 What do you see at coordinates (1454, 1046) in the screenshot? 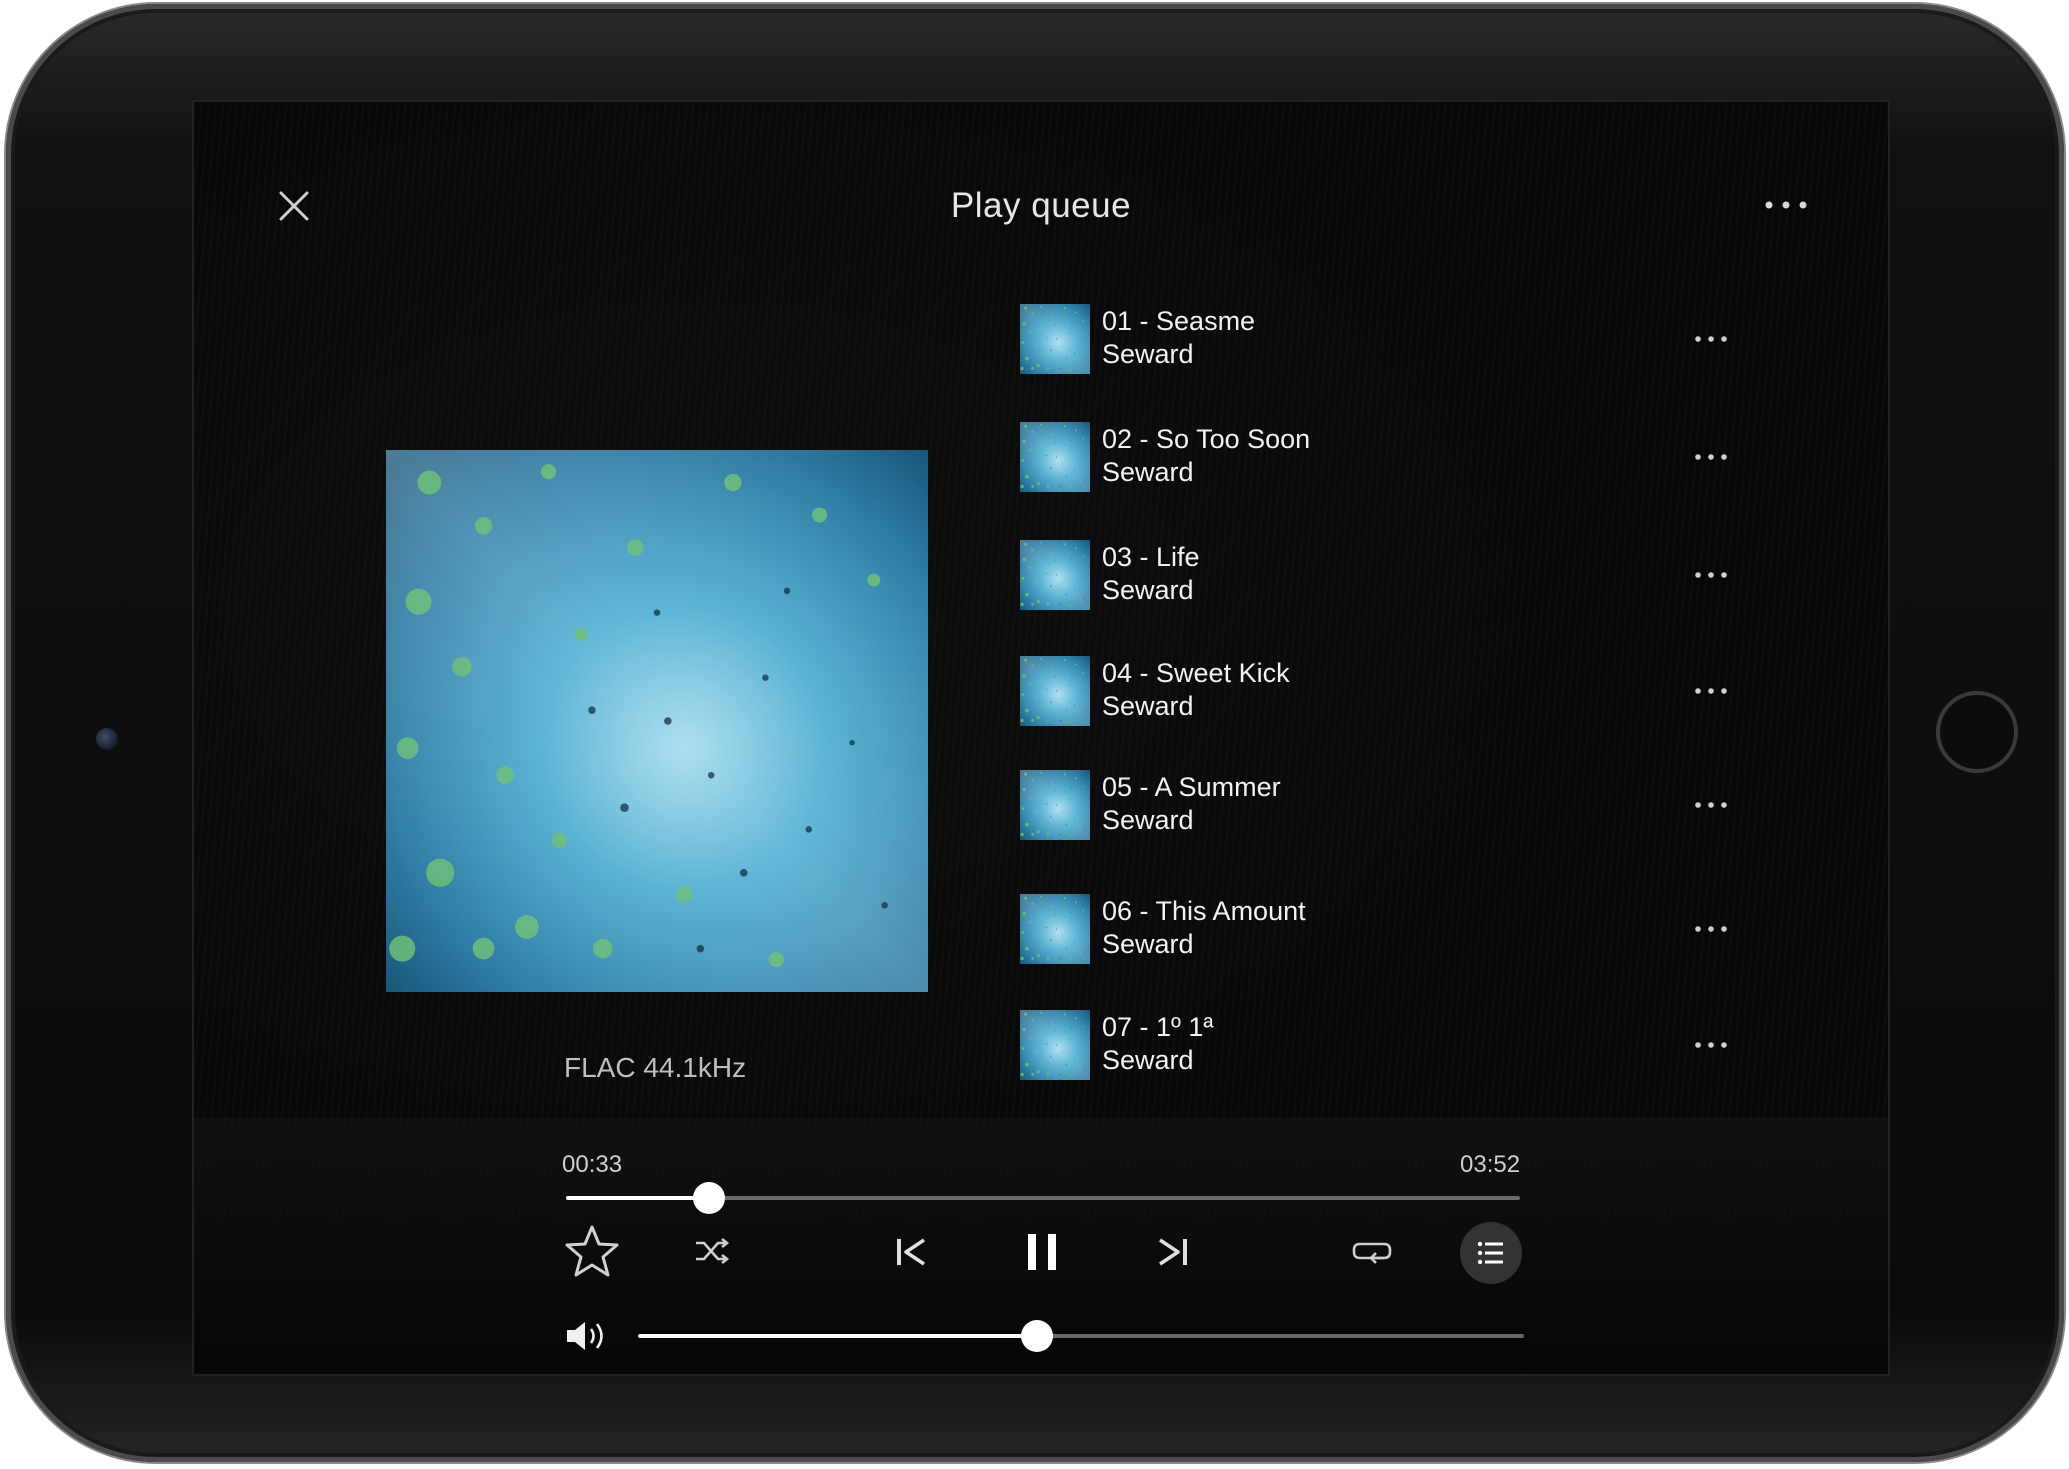
I see `queue-item: 07 - 1º 1ª Seward` at bounding box center [1454, 1046].